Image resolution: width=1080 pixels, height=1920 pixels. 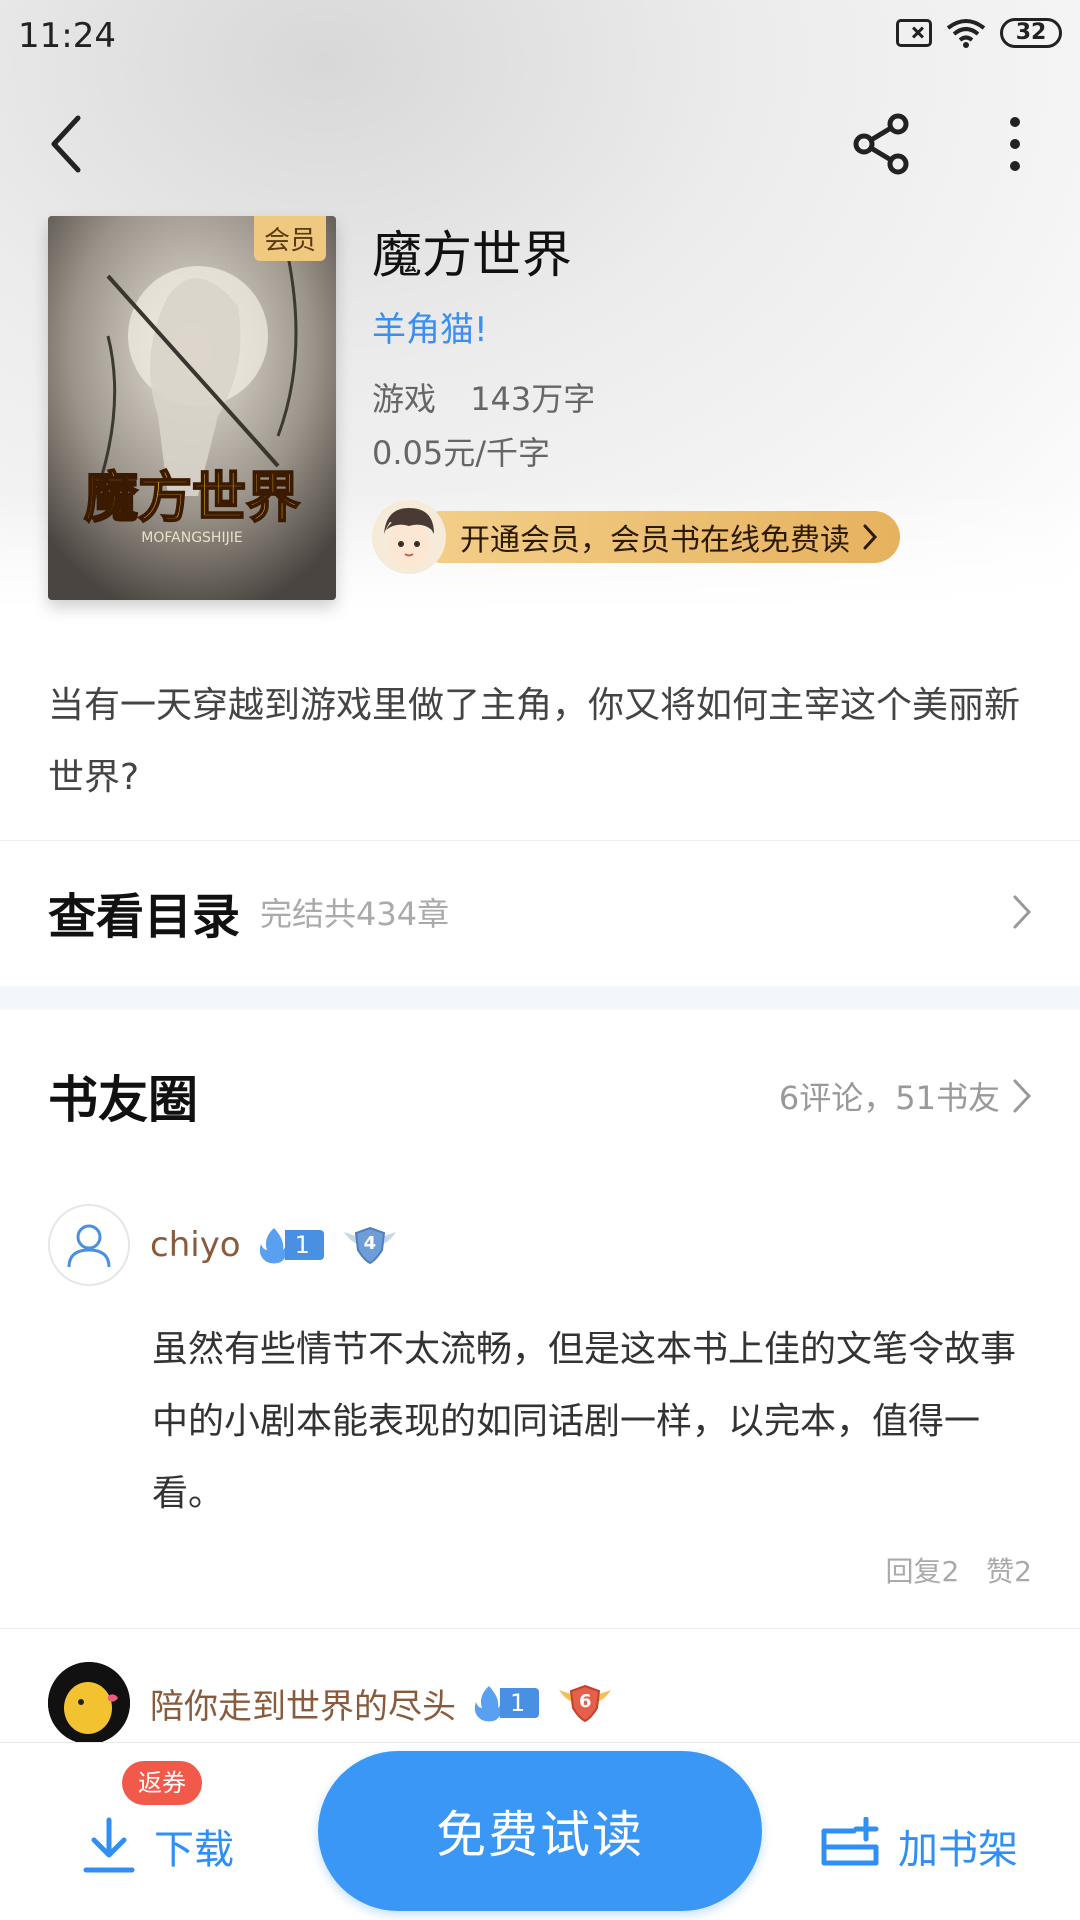 I want to click on avatar-image, so click(x=89, y=1703).